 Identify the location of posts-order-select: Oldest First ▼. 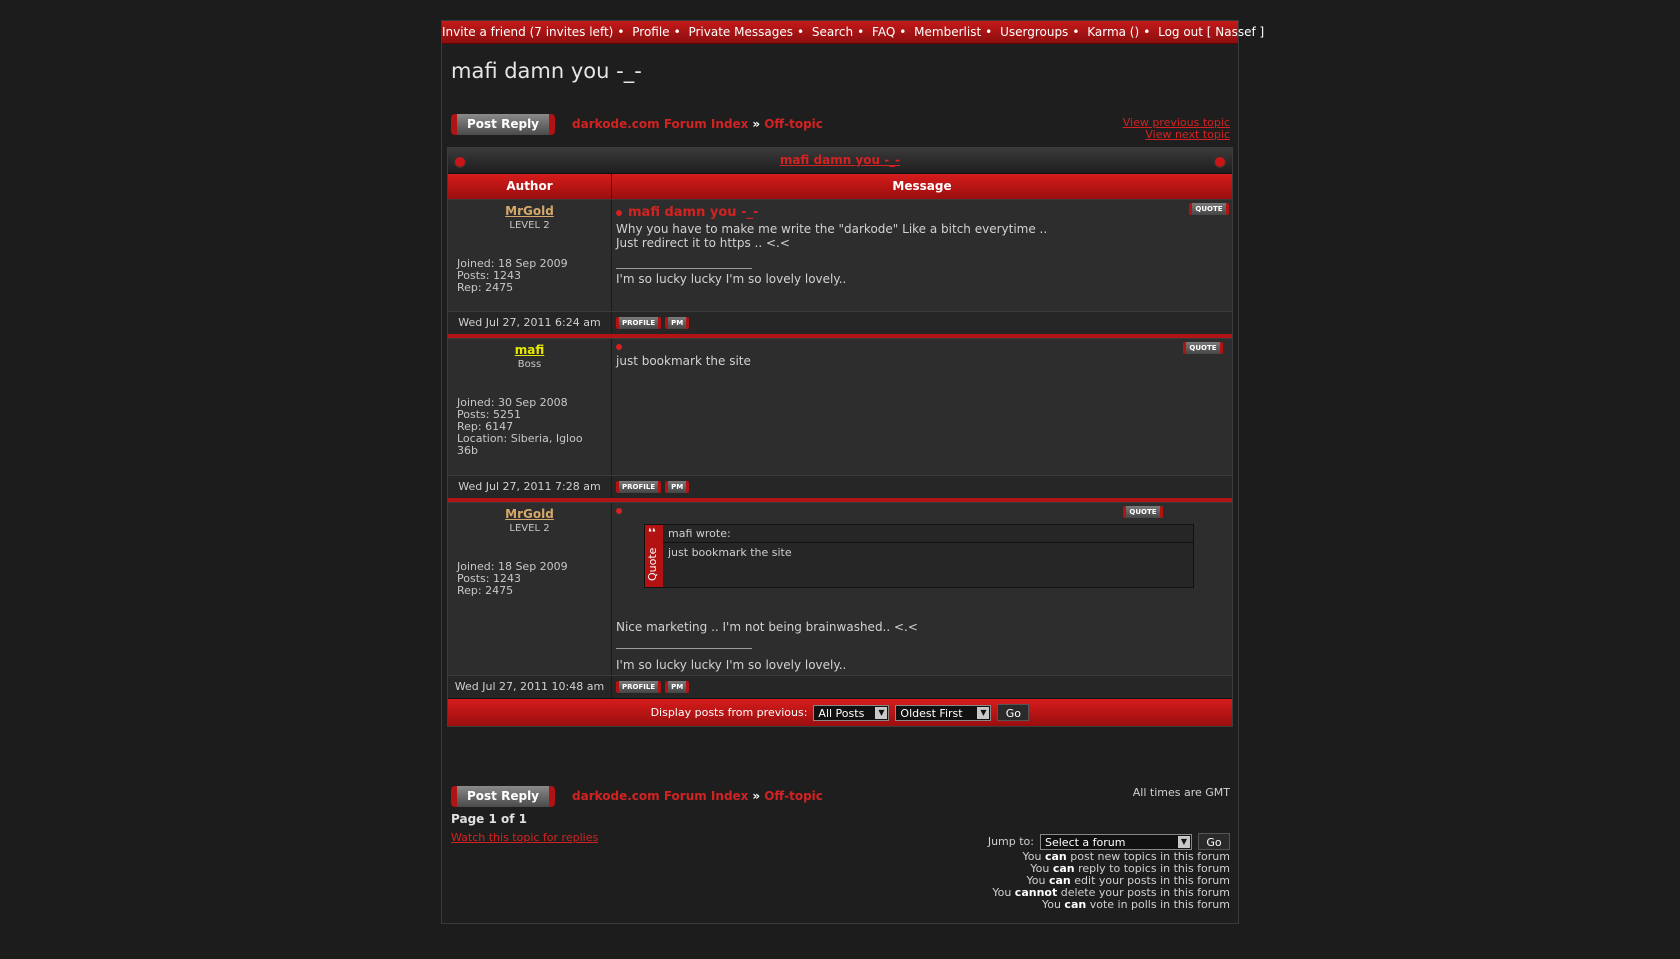
(943, 712).